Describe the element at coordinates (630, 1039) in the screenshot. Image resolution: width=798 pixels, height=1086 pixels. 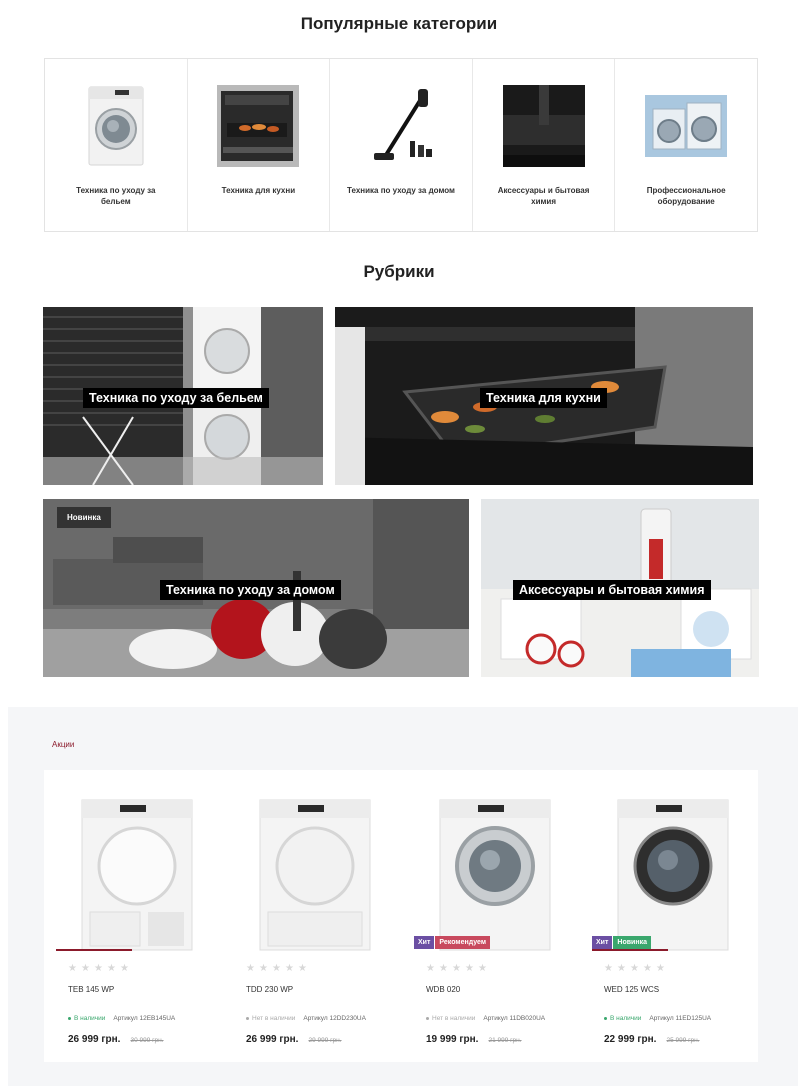
I see `product-price: 22 999 грн.` at that location.